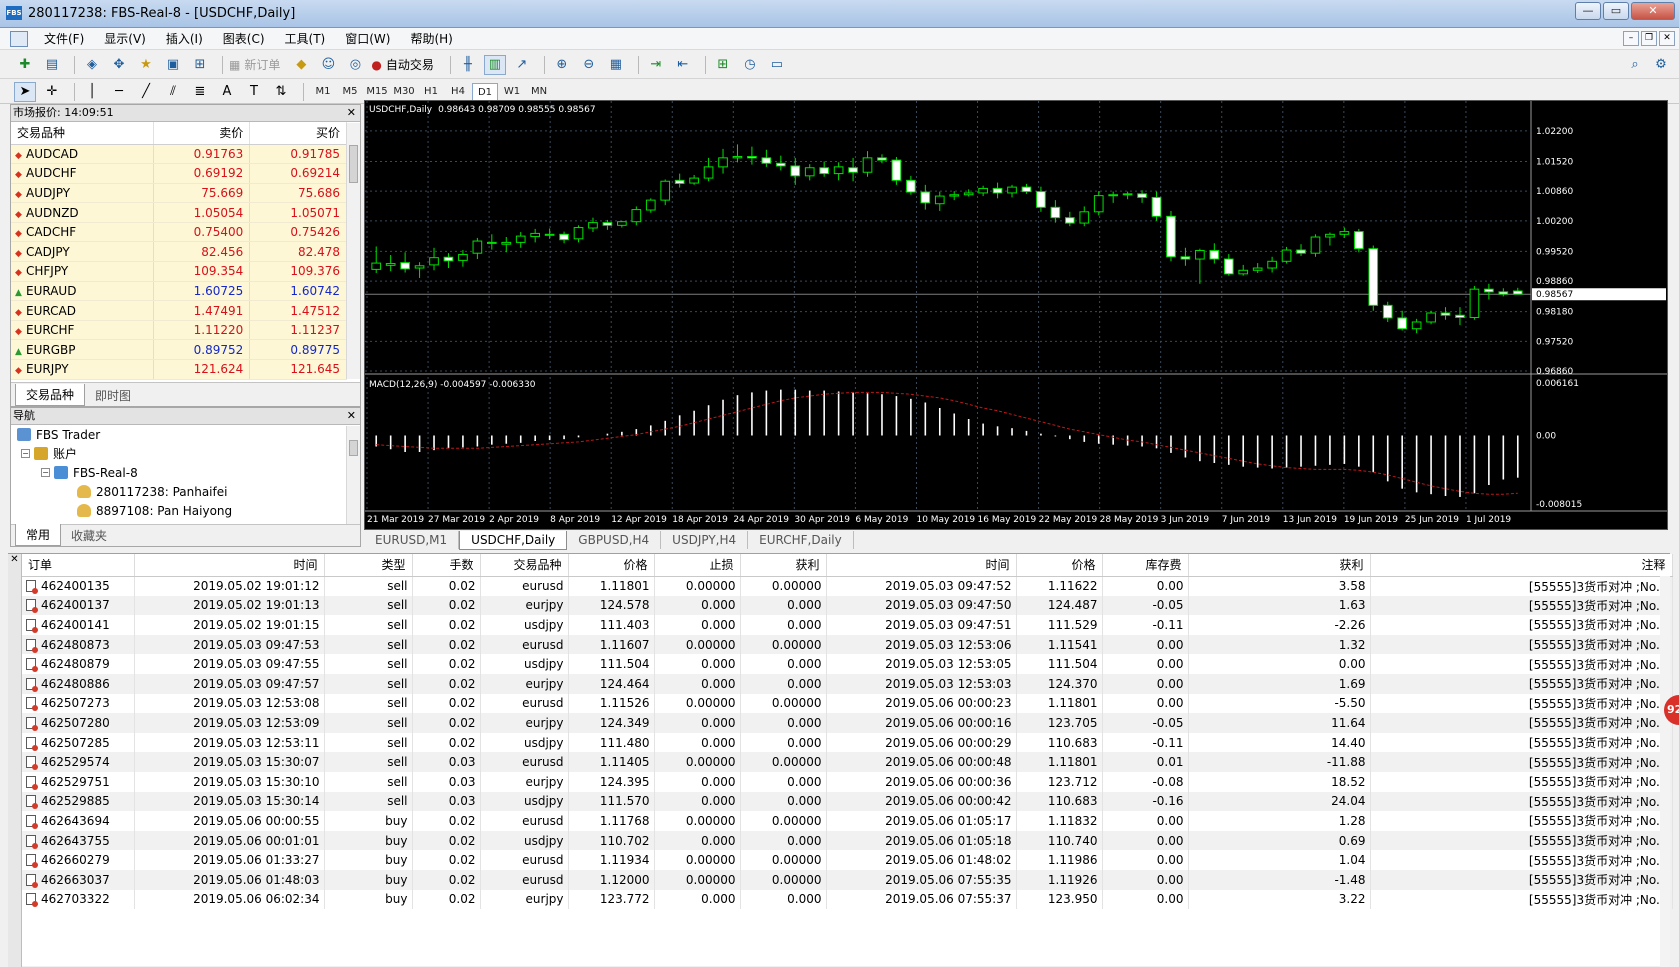 The image size is (1679, 967). I want to click on profiles-icon: ▤, so click(52, 65).